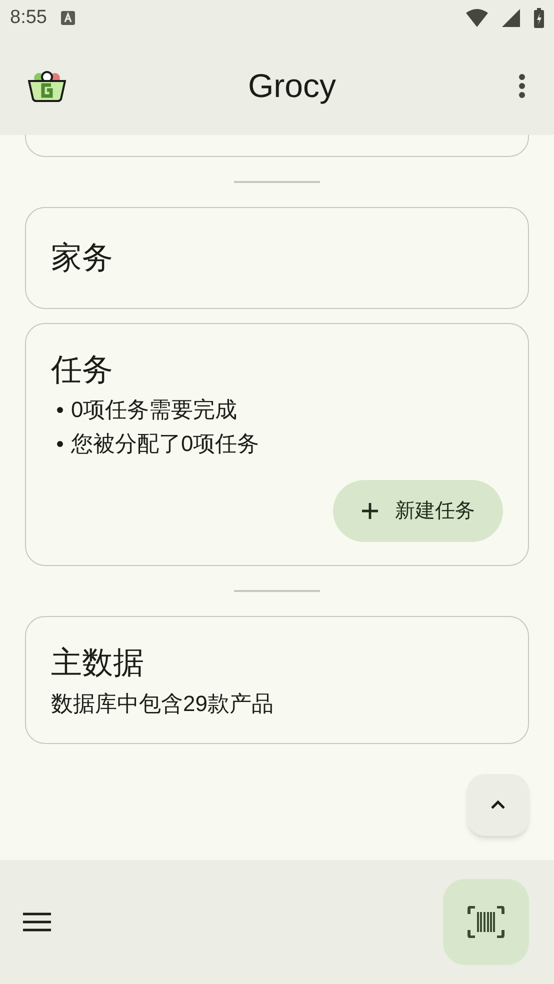  Describe the element at coordinates (28, 18) in the screenshot. I see `status-time: 8:55` at that location.